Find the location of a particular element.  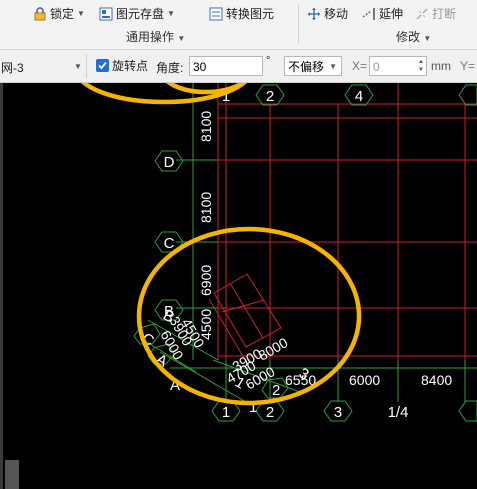

break-button: 打断 is located at coordinates (435, 13).